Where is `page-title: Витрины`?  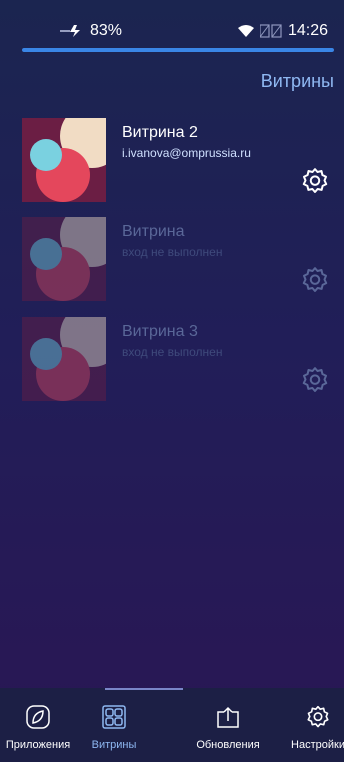
page-title: Витрины is located at coordinates (297, 81).